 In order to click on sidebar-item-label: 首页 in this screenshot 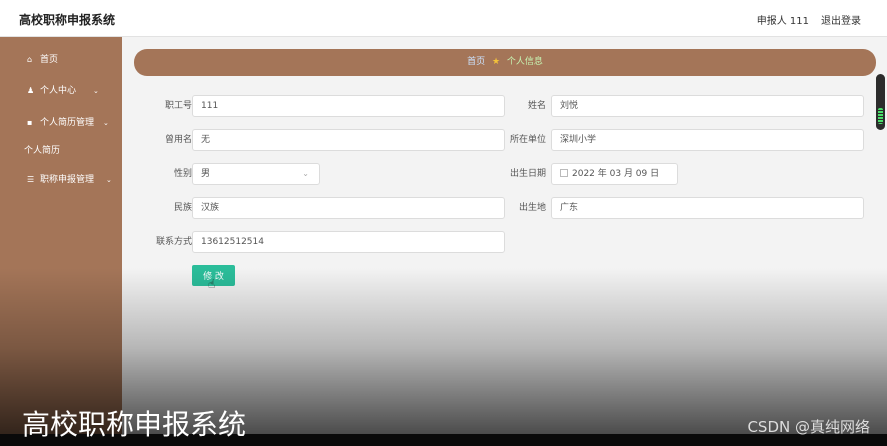, I will do `click(49, 60)`.